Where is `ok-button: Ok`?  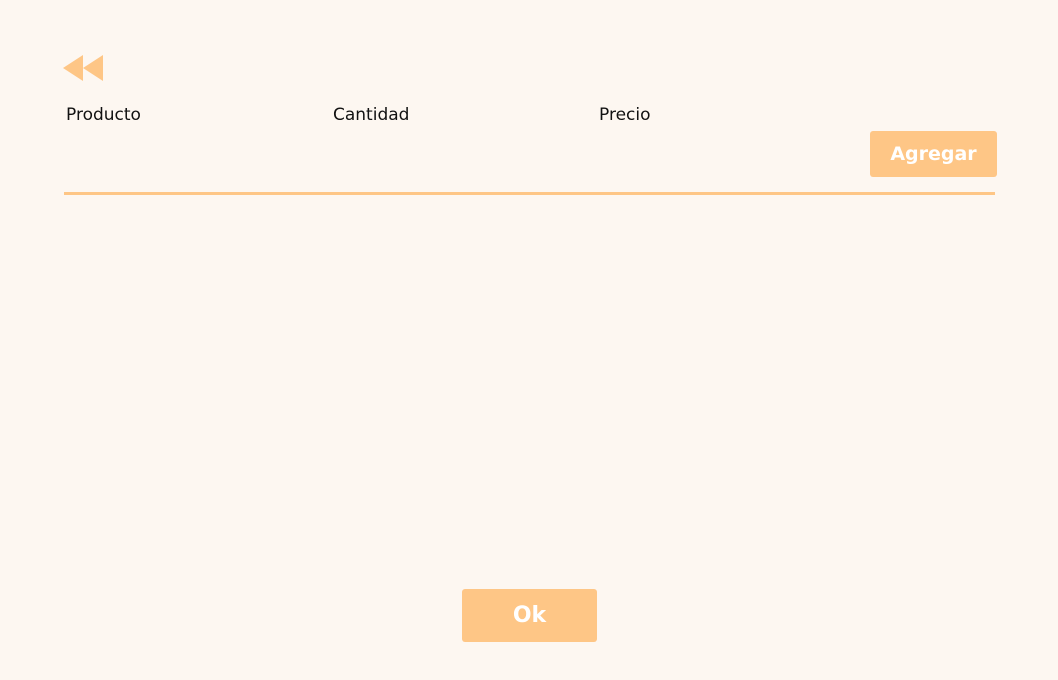
ok-button: Ok is located at coordinates (529, 615).